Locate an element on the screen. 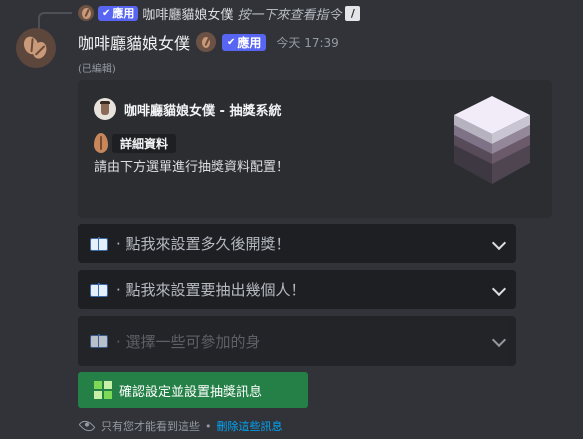  coffee-bean-badge-icon is located at coordinates (206, 42).